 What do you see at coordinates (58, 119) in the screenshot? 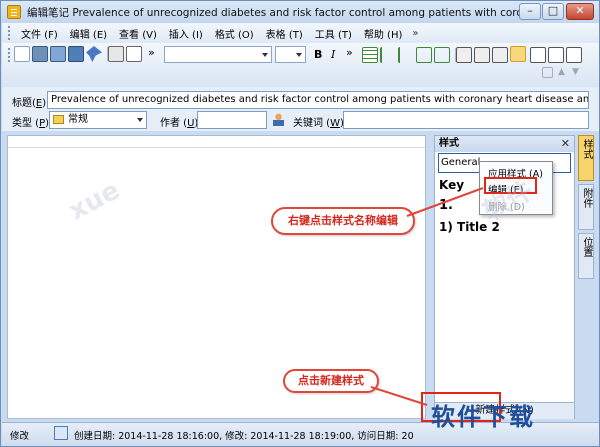
I see `folder-icon` at bounding box center [58, 119].